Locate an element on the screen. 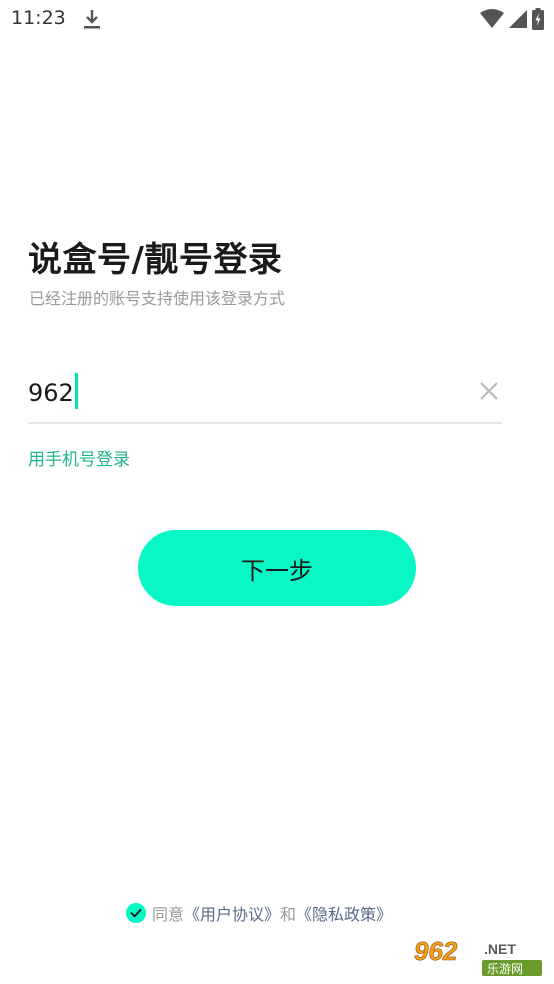  account-input: 962 is located at coordinates (53, 392).